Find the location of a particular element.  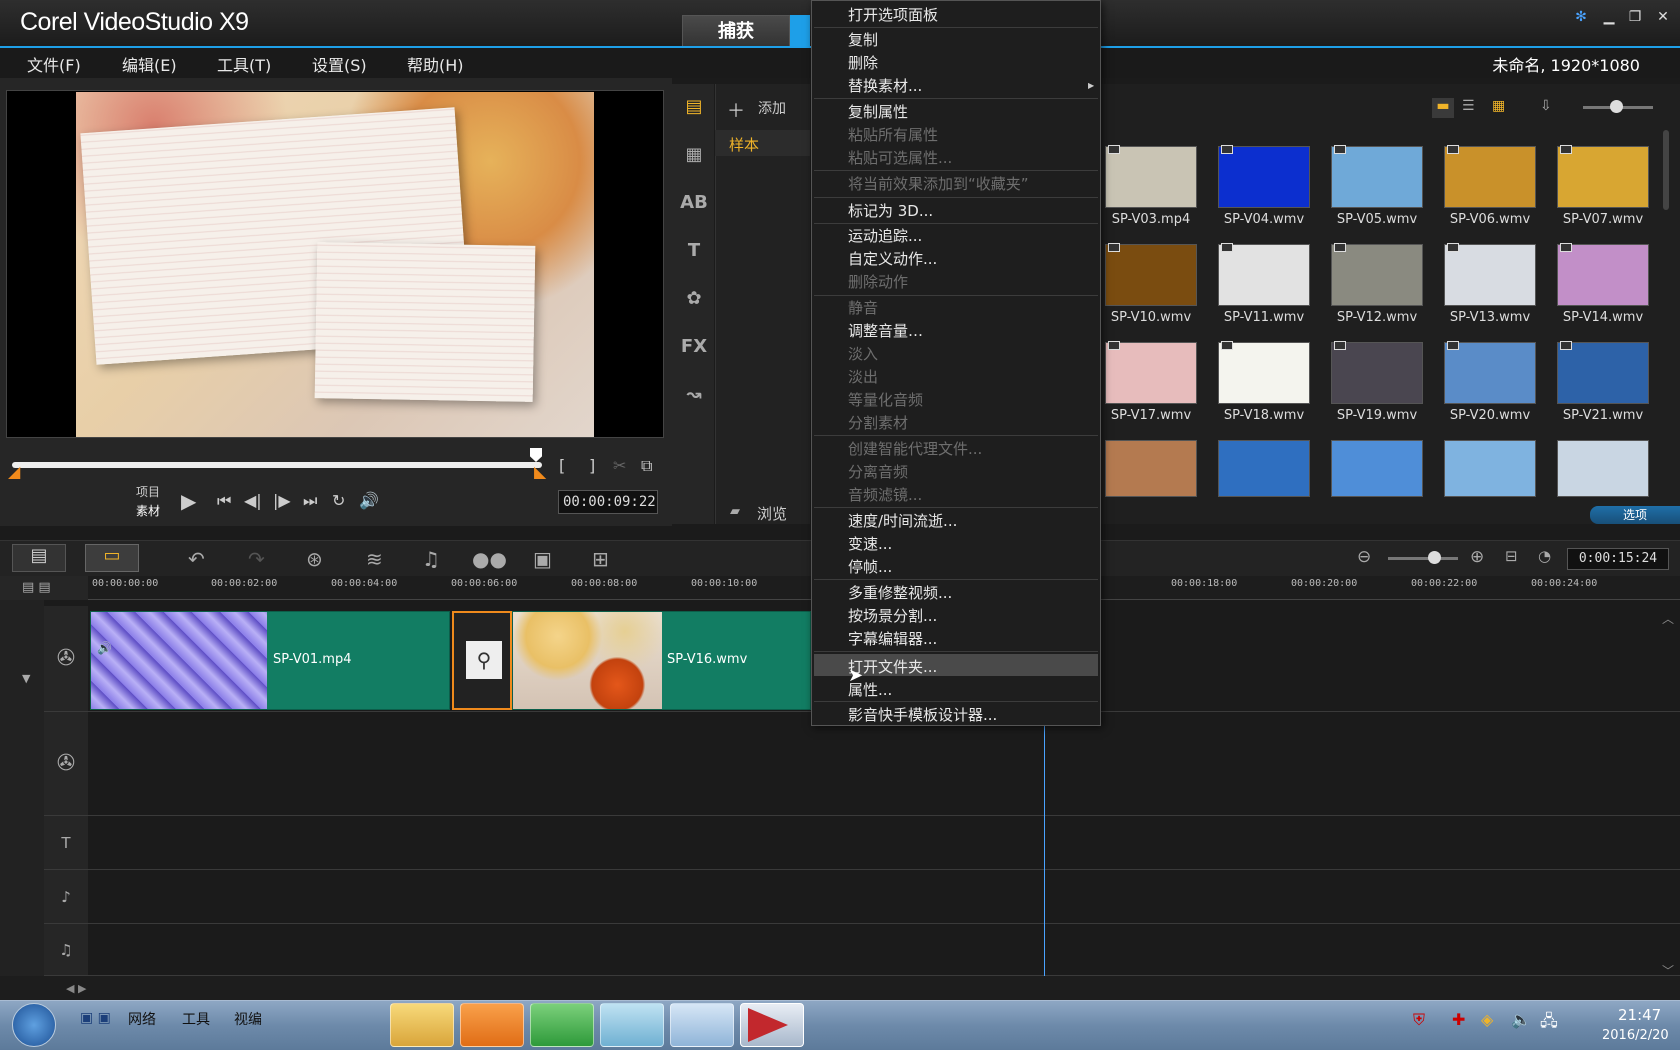

fit-project-icon: ⊟ is located at coordinates (1511, 556).